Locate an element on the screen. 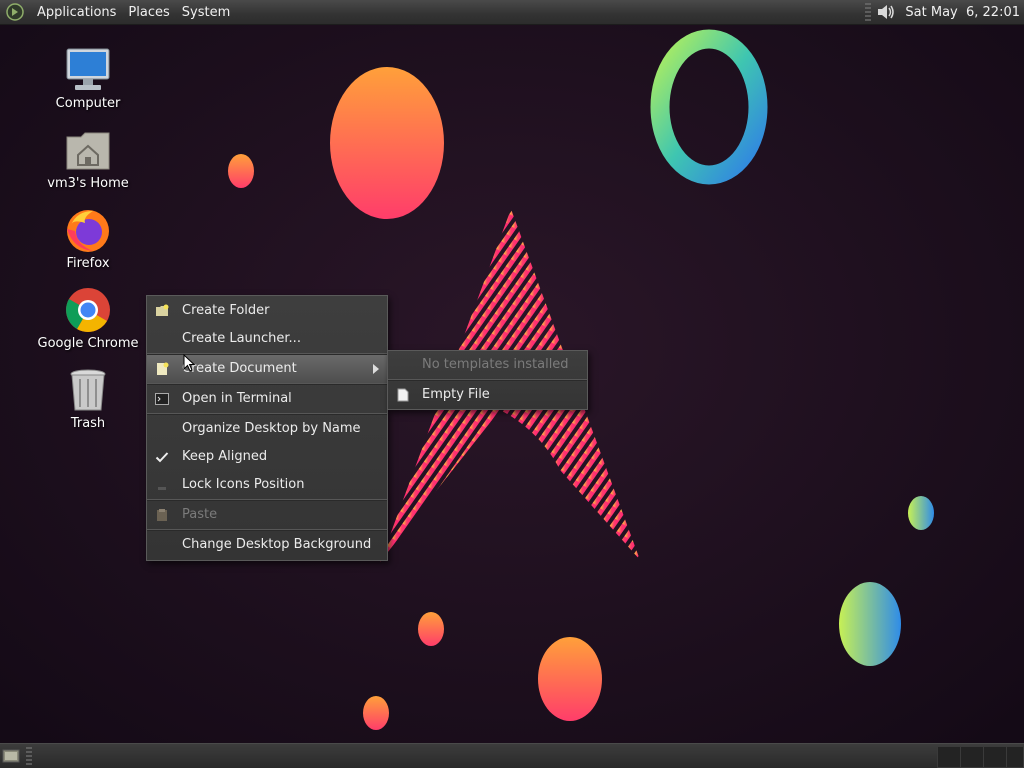 The width and height of the screenshot is (1024, 768). menu-item-create-folder: Create Folder is located at coordinates (267, 311).